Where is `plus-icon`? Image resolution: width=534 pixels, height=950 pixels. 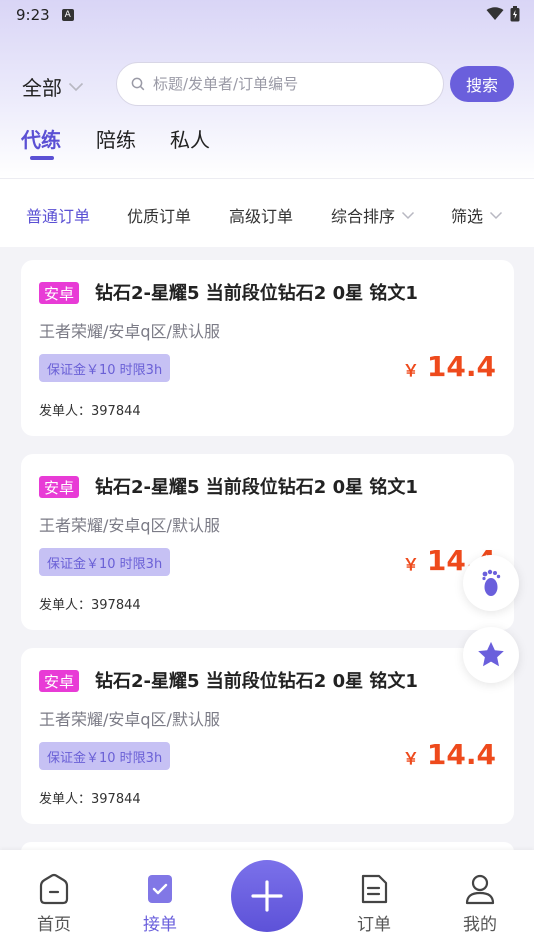
plus-icon is located at coordinates (267, 896).